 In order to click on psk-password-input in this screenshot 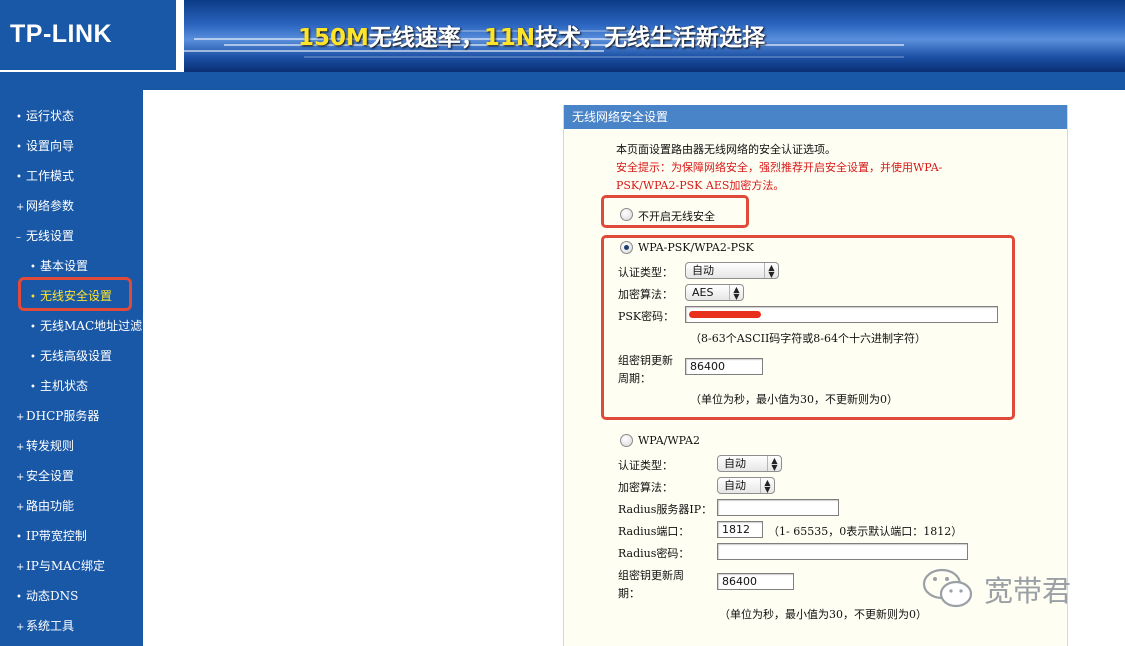, I will do `click(841, 314)`.